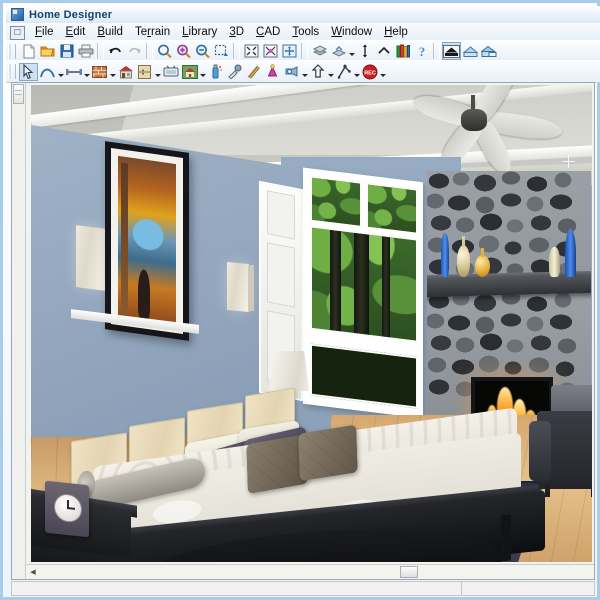 The height and width of the screenshot is (600, 600). Describe the element at coordinates (164, 51) in the screenshot. I see `zoom-button` at that location.